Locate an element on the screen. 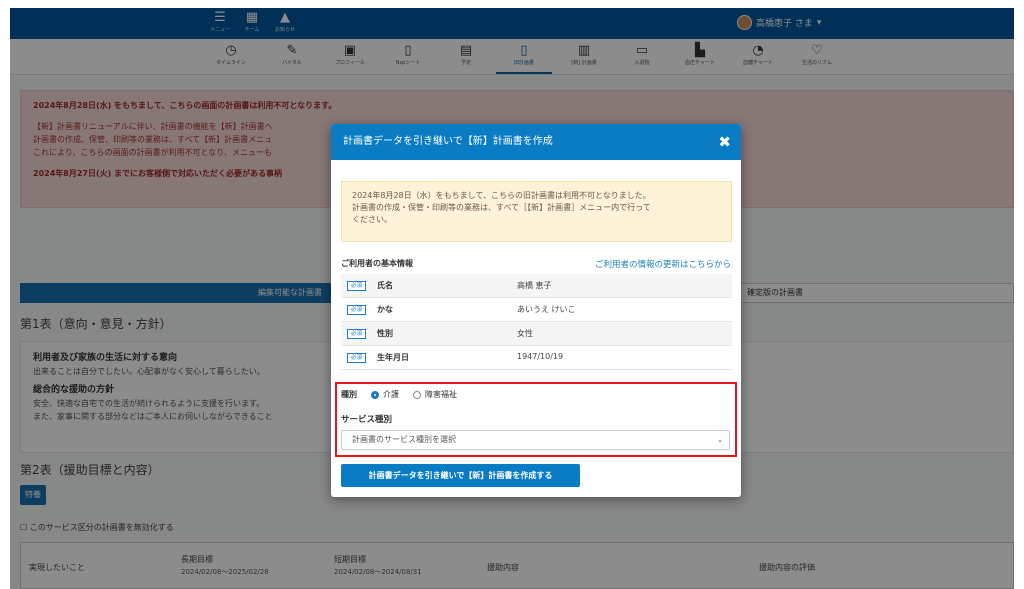 This screenshot has width=1024, height=589. service-type-select: 計画書のサービス種別を選択 ⌄ is located at coordinates (535, 440).